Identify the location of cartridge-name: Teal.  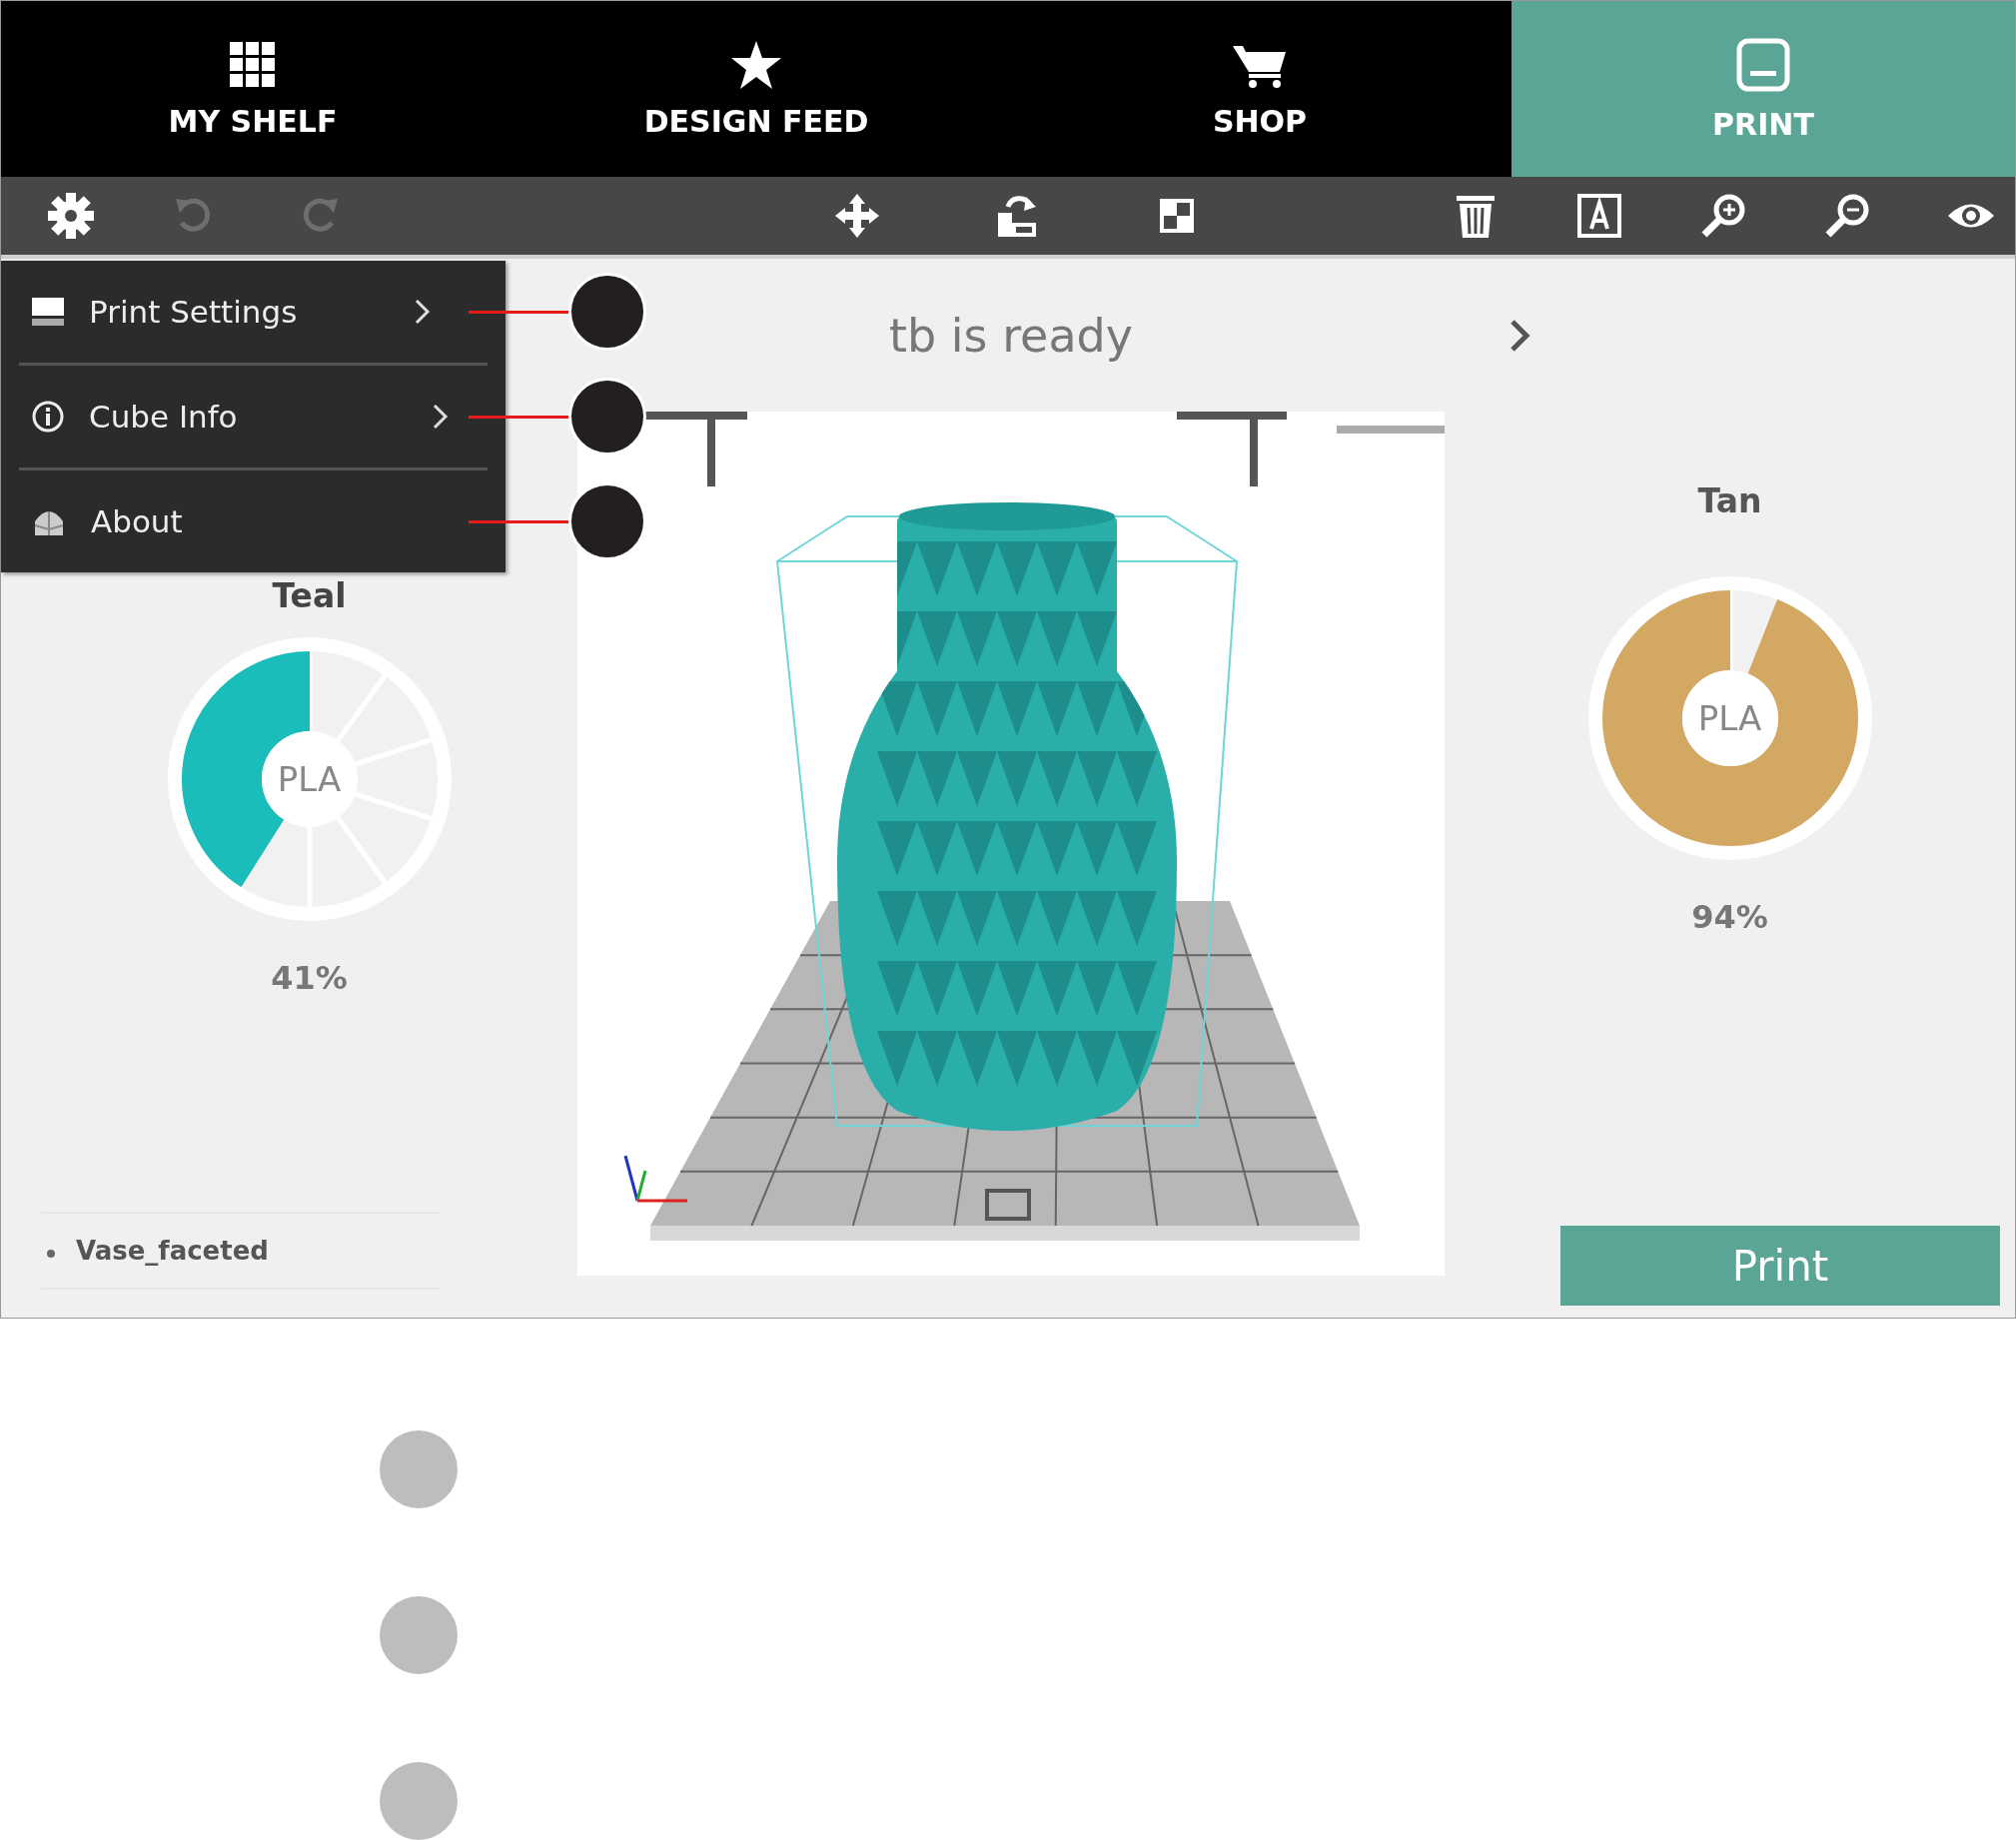
(309, 595).